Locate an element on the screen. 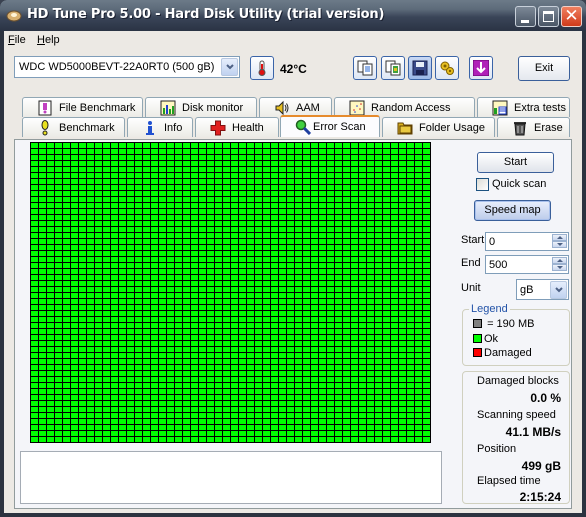  tab-benchmark: Benchmark is located at coordinates (73, 127).